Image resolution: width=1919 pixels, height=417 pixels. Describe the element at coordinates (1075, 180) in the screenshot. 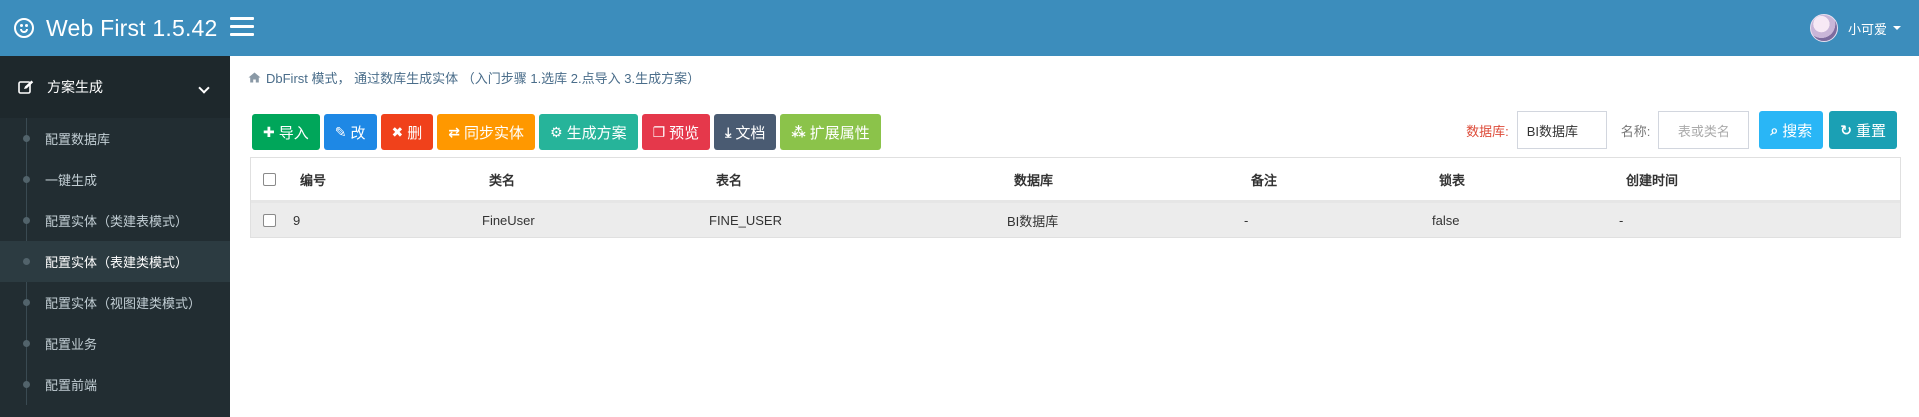

I see `table-header-row: 编号 类名 表名 数据库 备注 锁表 创建时间` at that location.